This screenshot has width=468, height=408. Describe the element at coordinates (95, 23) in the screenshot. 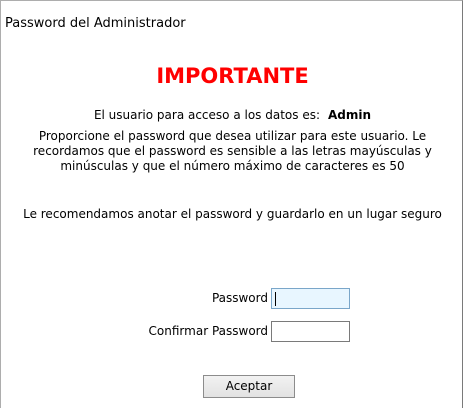

I see `dialog-title: Password del Administrador` at that location.